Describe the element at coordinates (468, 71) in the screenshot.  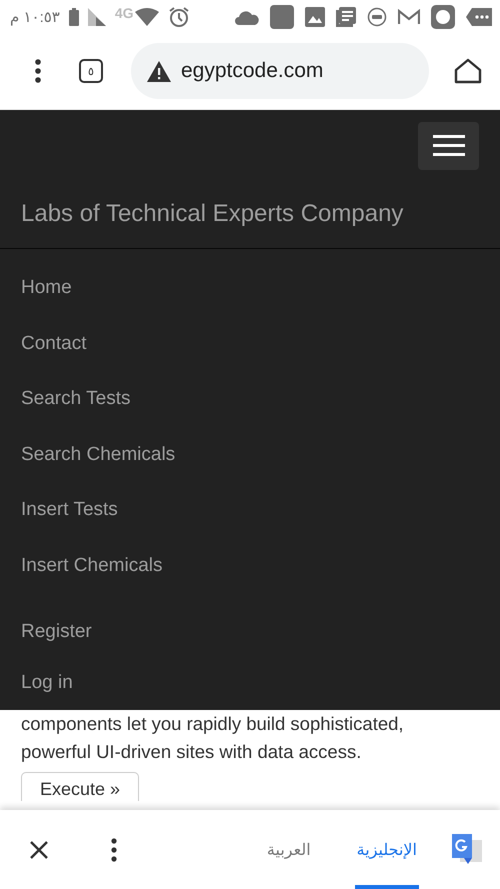
I see `home-icon` at that location.